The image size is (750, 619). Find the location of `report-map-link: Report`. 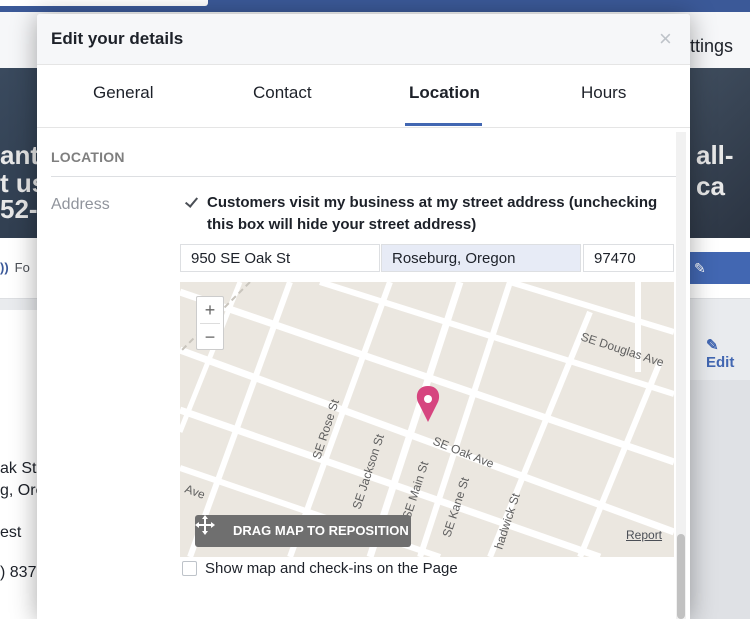

report-map-link: Report is located at coordinates (644, 535).